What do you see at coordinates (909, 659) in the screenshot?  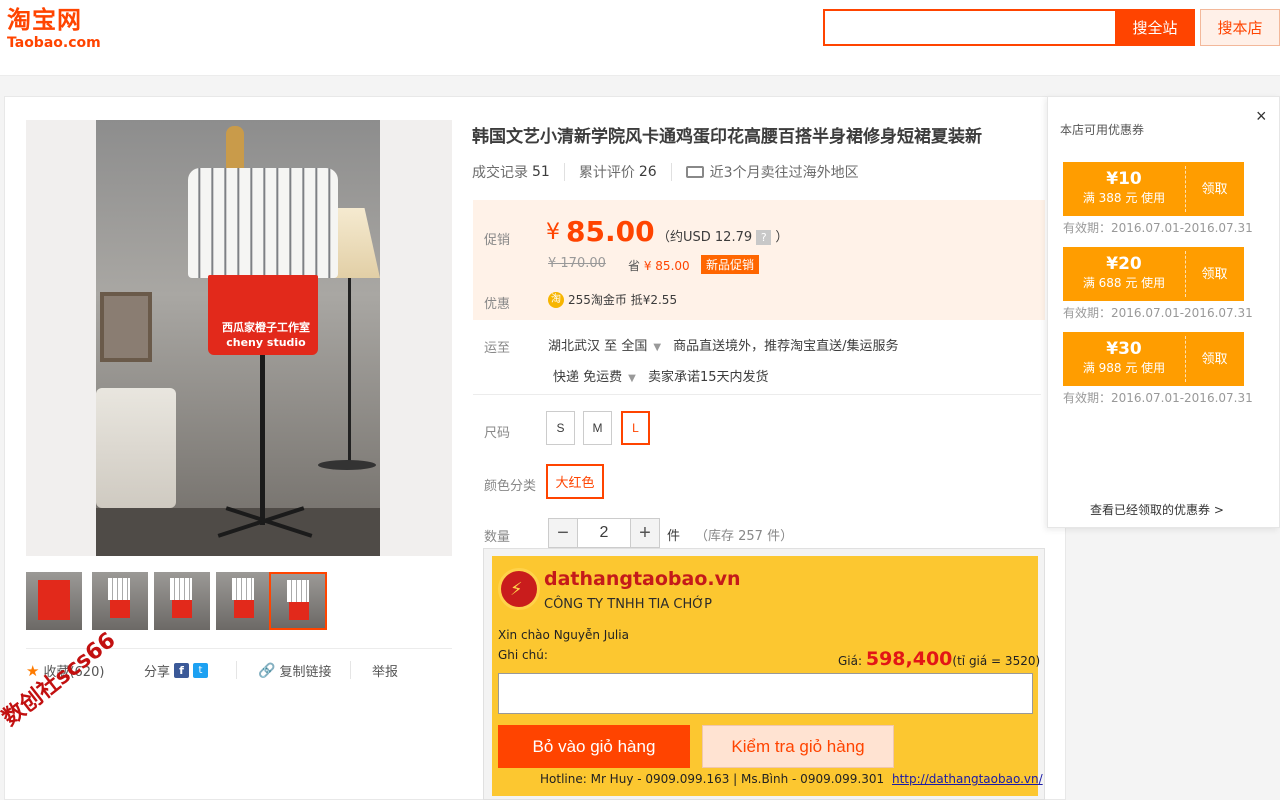 I see `vnd-price-value: 598,400` at bounding box center [909, 659].